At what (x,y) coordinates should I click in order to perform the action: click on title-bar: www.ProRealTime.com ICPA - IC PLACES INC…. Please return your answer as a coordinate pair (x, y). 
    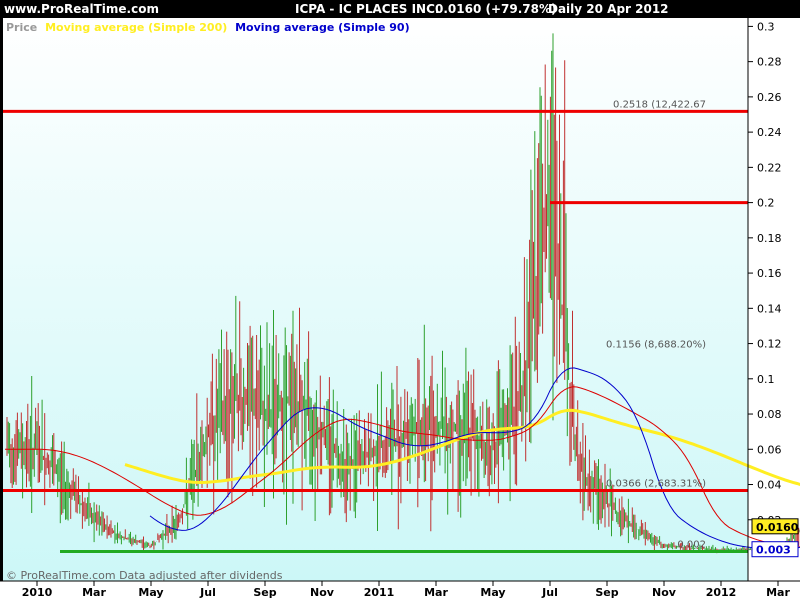
    Looking at the image, I should click on (400, 9).